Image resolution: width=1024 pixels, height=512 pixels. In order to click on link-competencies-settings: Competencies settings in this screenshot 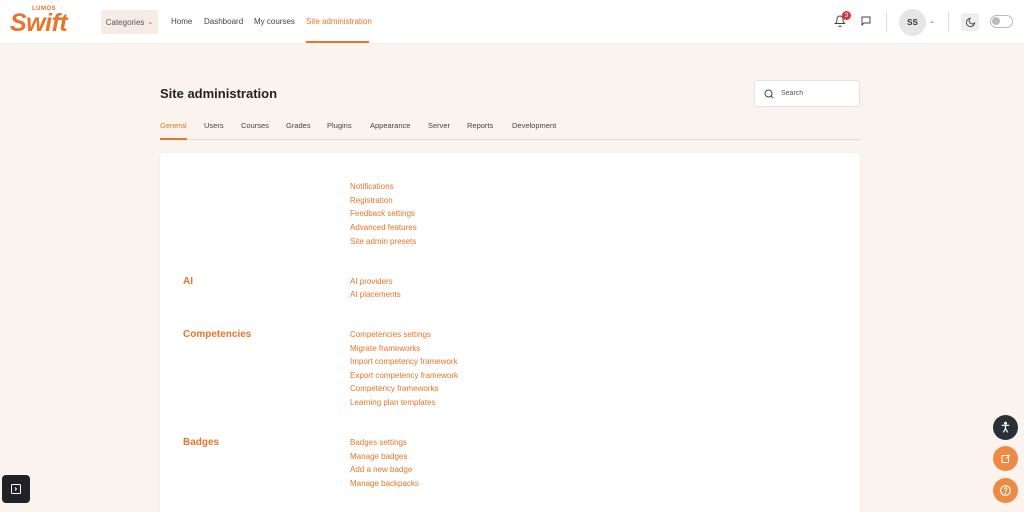, I will do `click(390, 334)`.